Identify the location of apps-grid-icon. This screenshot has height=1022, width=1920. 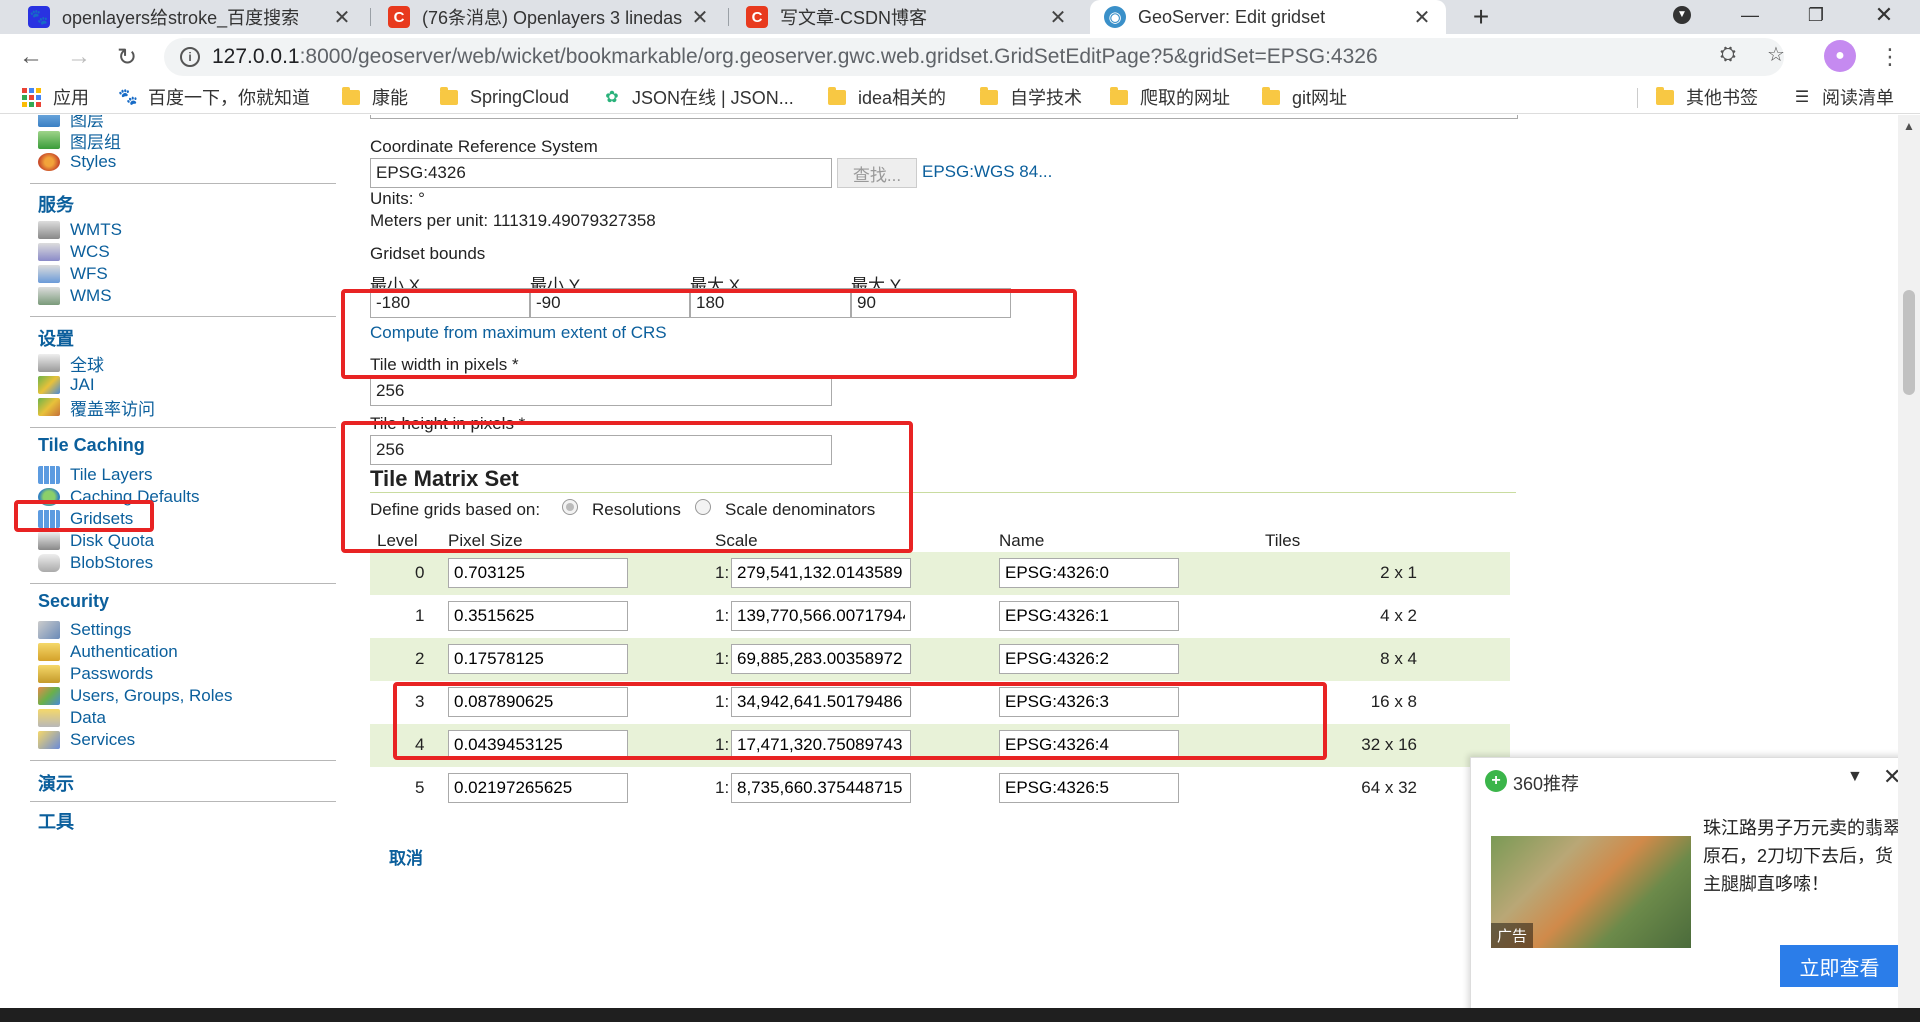
(31, 97).